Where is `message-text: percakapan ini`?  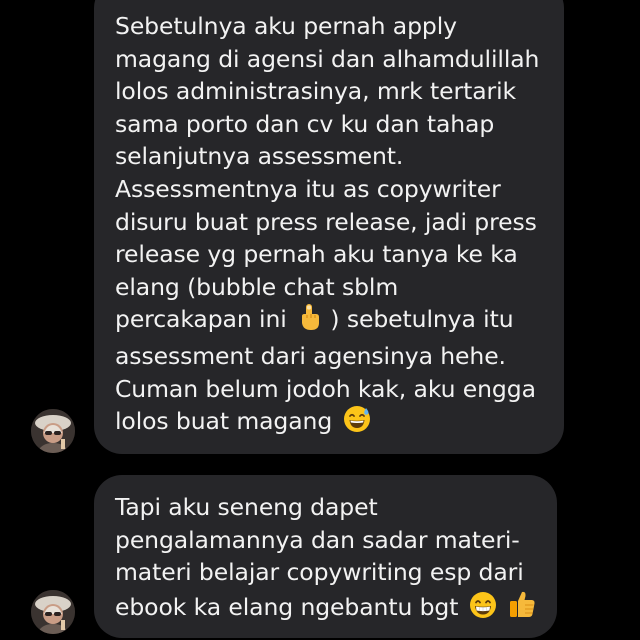
message-text: percakapan ini is located at coordinates (201, 319).